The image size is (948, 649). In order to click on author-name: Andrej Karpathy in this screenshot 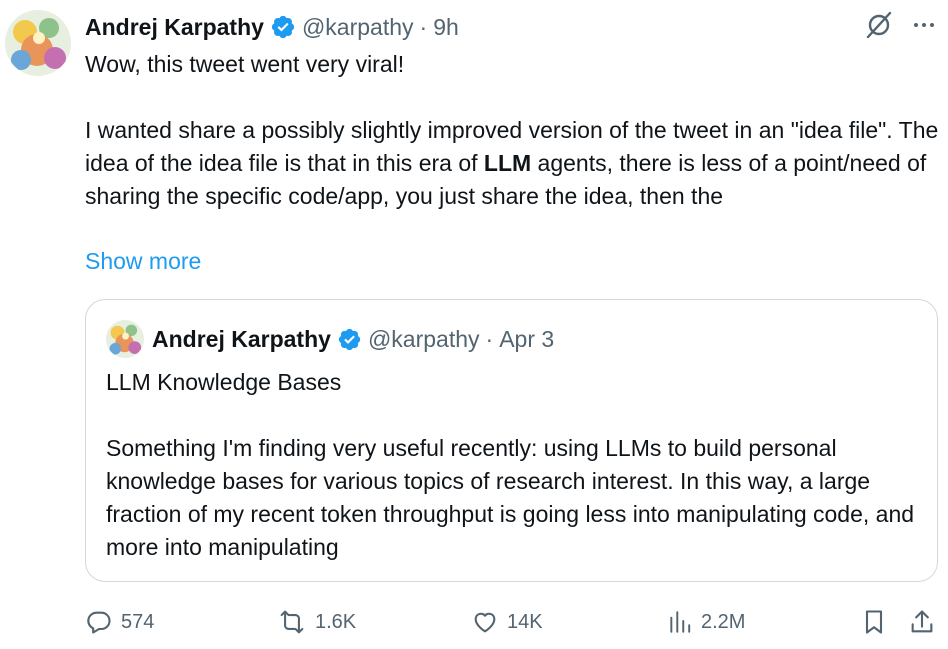, I will do `click(174, 27)`.